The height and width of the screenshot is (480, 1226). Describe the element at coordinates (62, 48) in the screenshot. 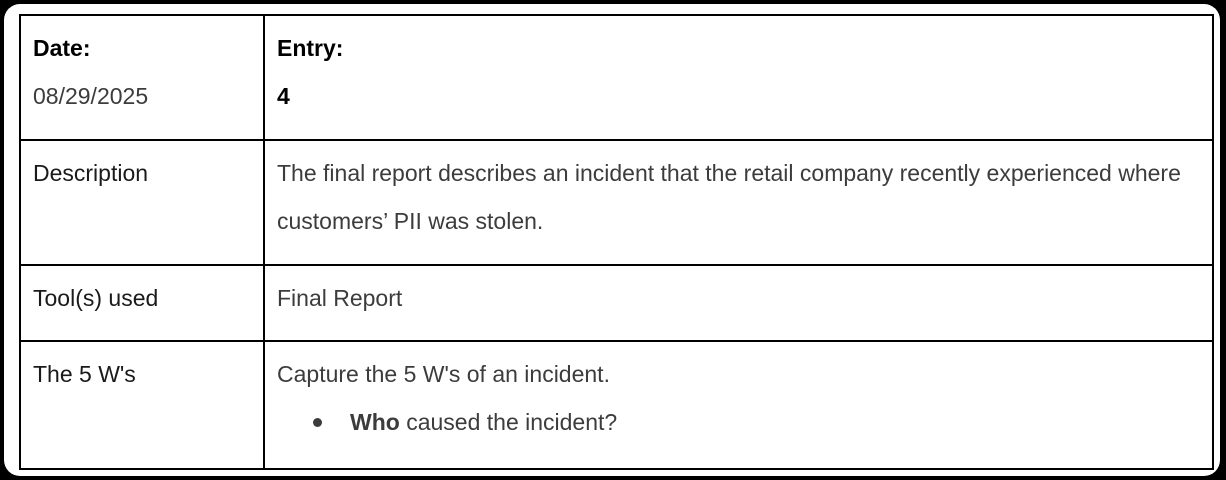

I see `date-label: Date:` at that location.